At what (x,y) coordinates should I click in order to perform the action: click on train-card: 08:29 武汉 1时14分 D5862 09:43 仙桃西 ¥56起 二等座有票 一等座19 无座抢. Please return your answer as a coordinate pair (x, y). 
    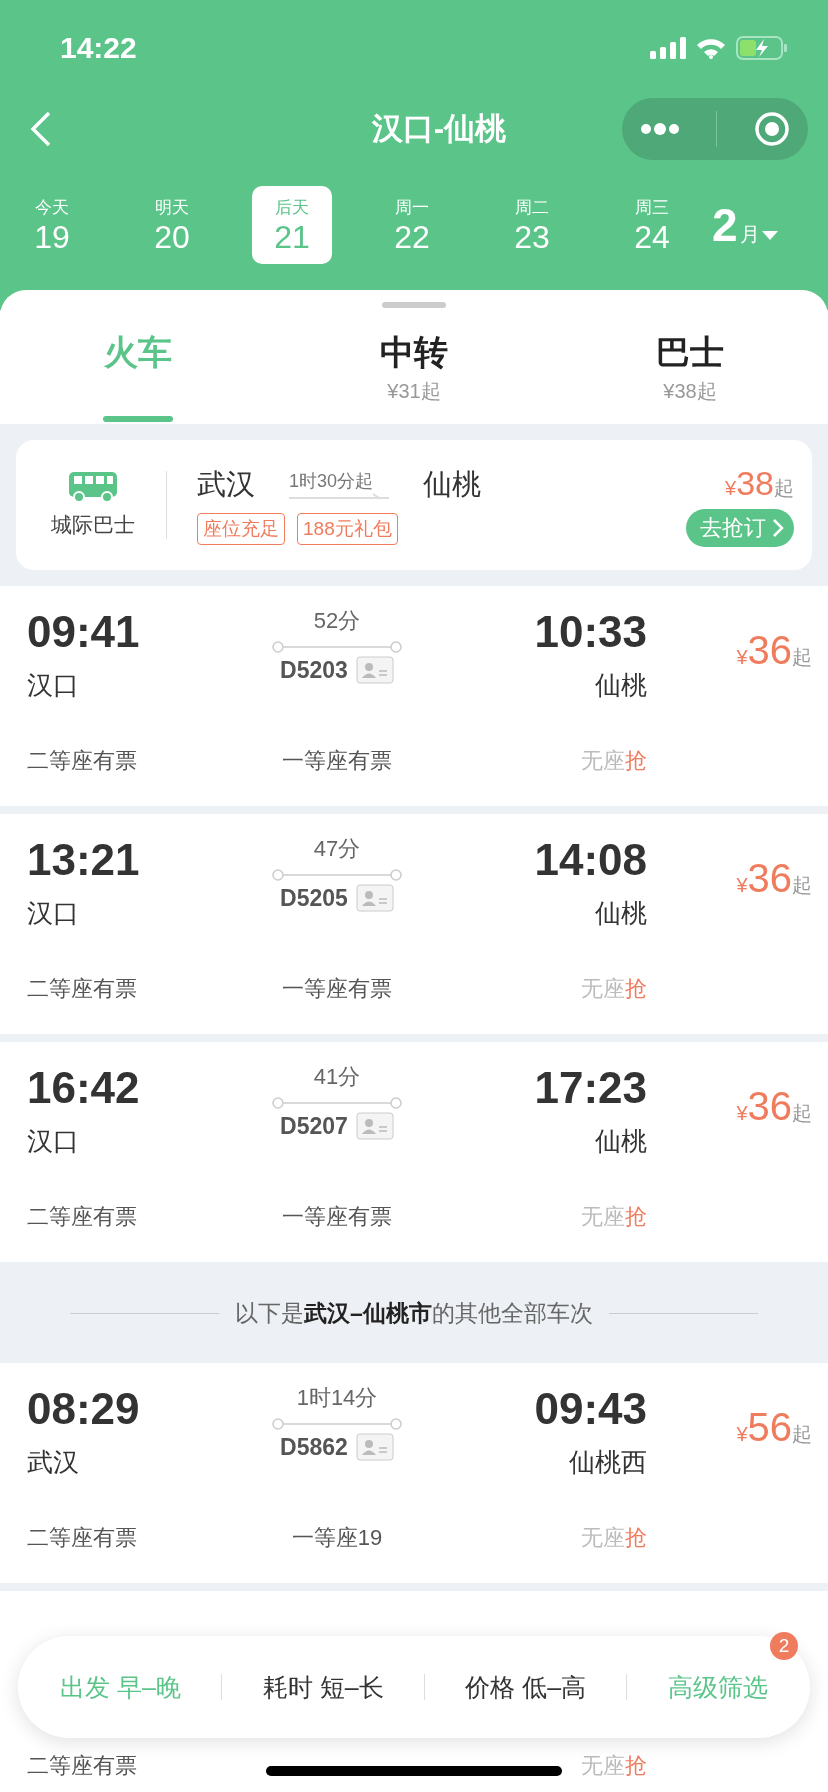
    Looking at the image, I should click on (414, 1473).